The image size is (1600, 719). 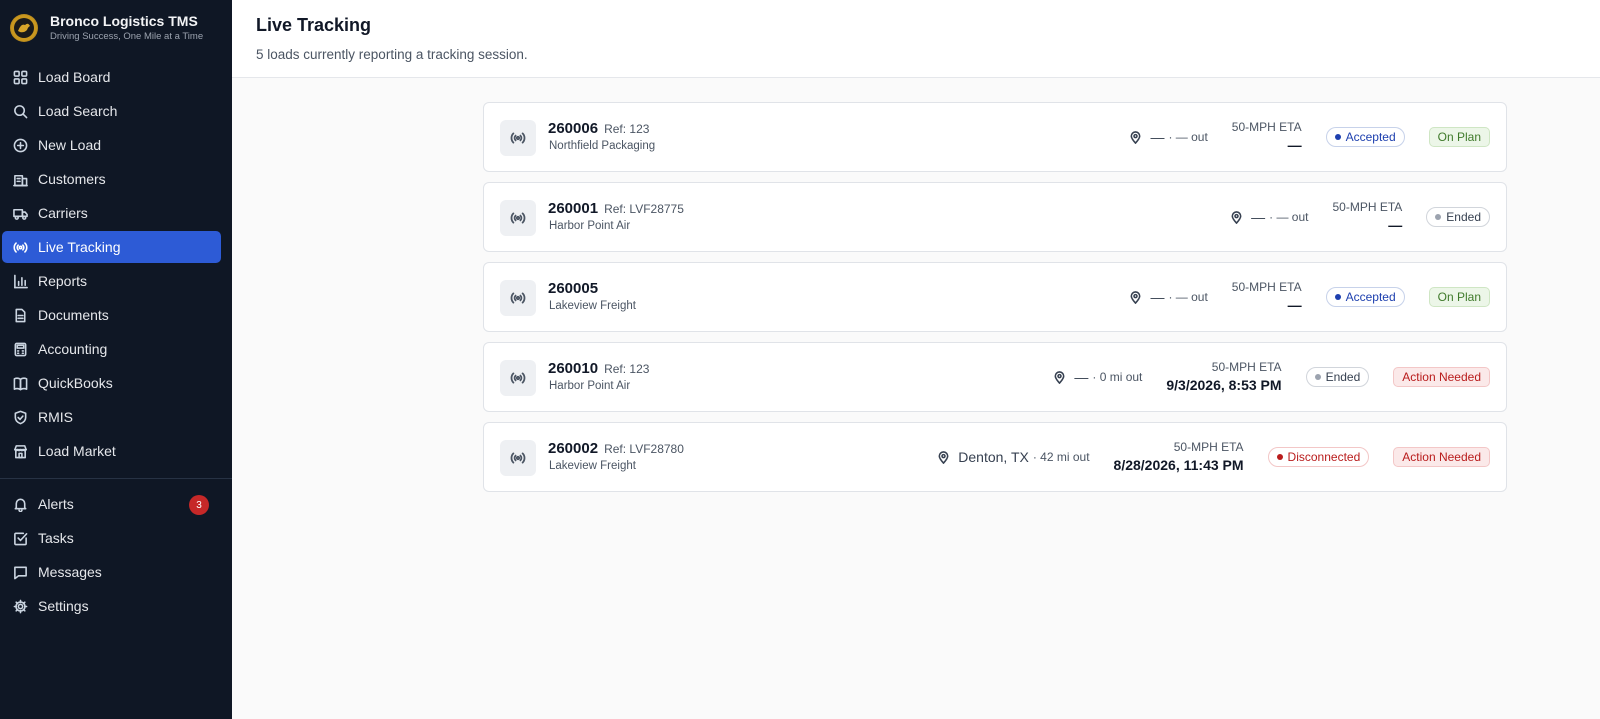 What do you see at coordinates (20, 179) in the screenshot?
I see `building-icon` at bounding box center [20, 179].